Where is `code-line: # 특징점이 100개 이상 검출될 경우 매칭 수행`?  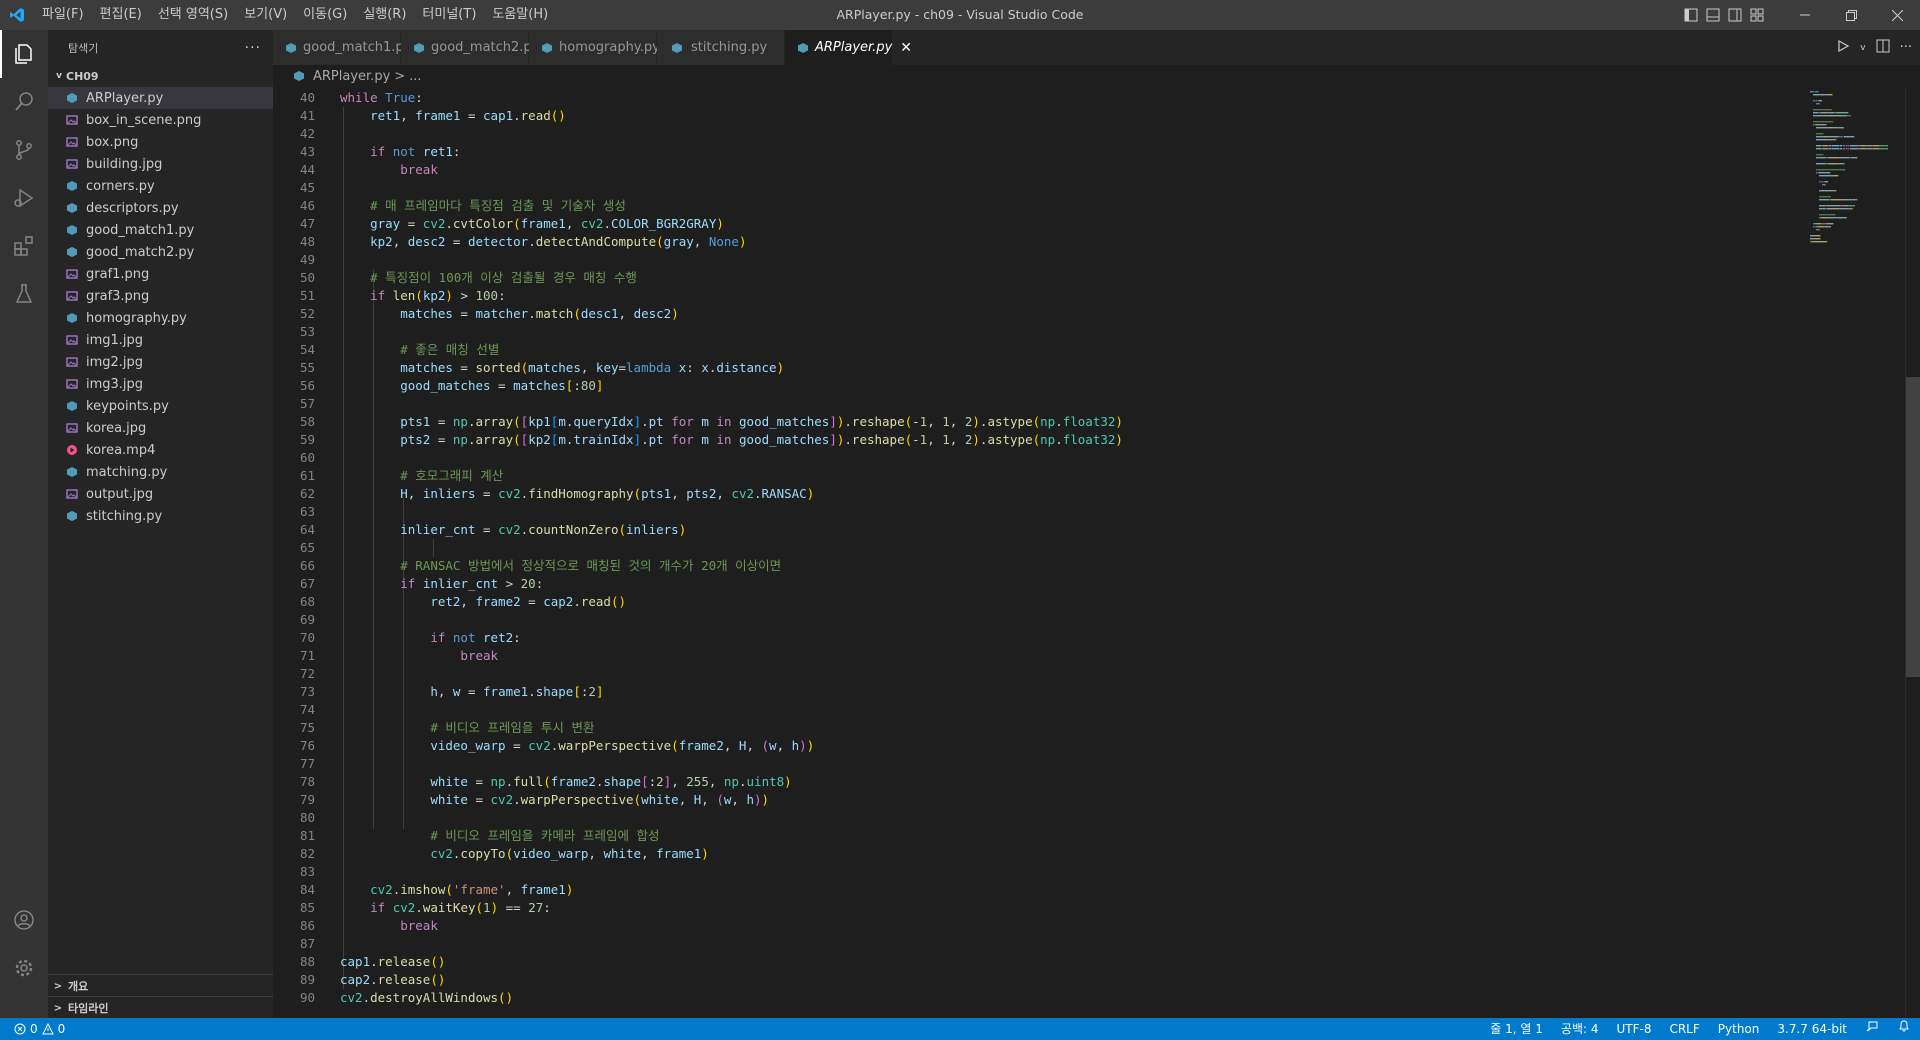
code-line: # 특징점이 100개 이상 검출될 경우 매칭 수행 is located at coordinates (1050, 278).